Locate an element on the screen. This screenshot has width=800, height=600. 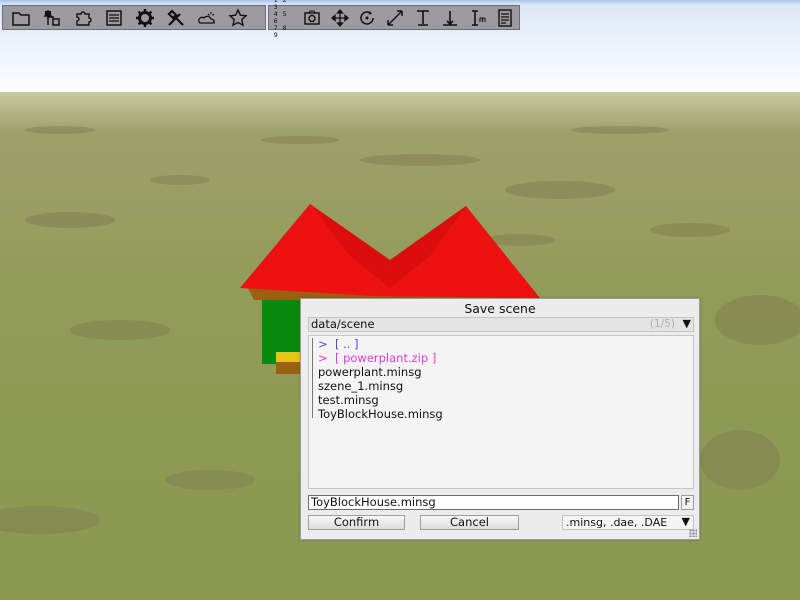
move-icon is located at coordinates (339, 17).